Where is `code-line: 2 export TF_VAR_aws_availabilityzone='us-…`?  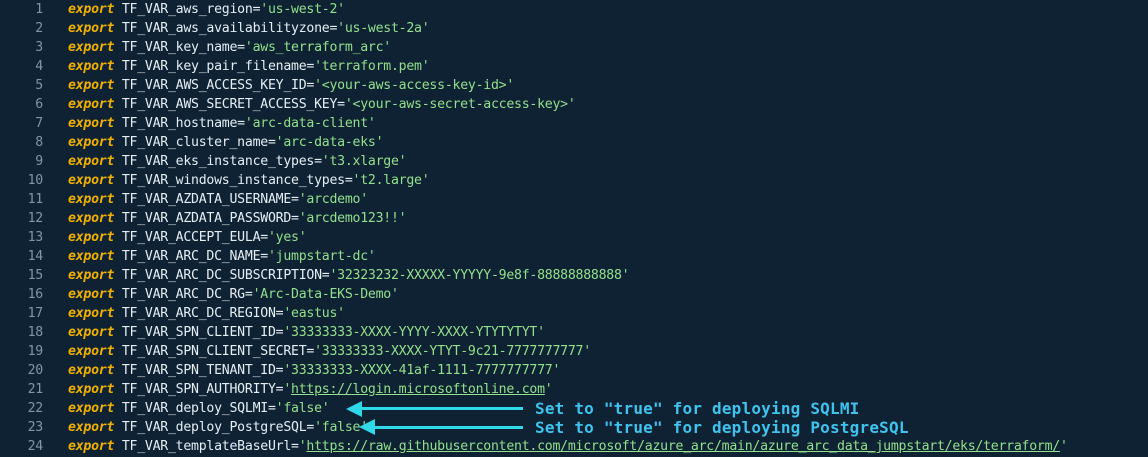
code-line: 2 export TF_VAR_aws_availabilityzone='us-… is located at coordinates (574, 28).